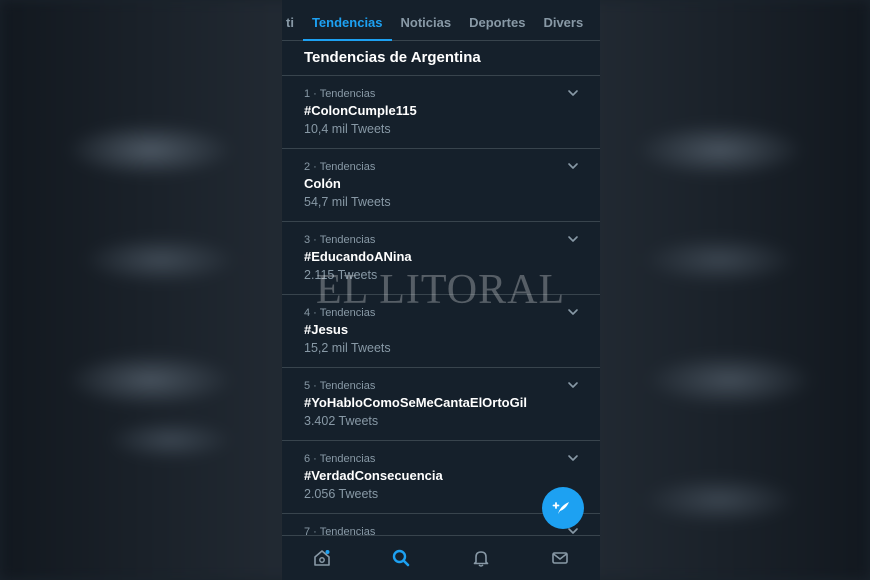 This screenshot has height=580, width=870. I want to click on tab-noticias: Noticias, so click(426, 27).